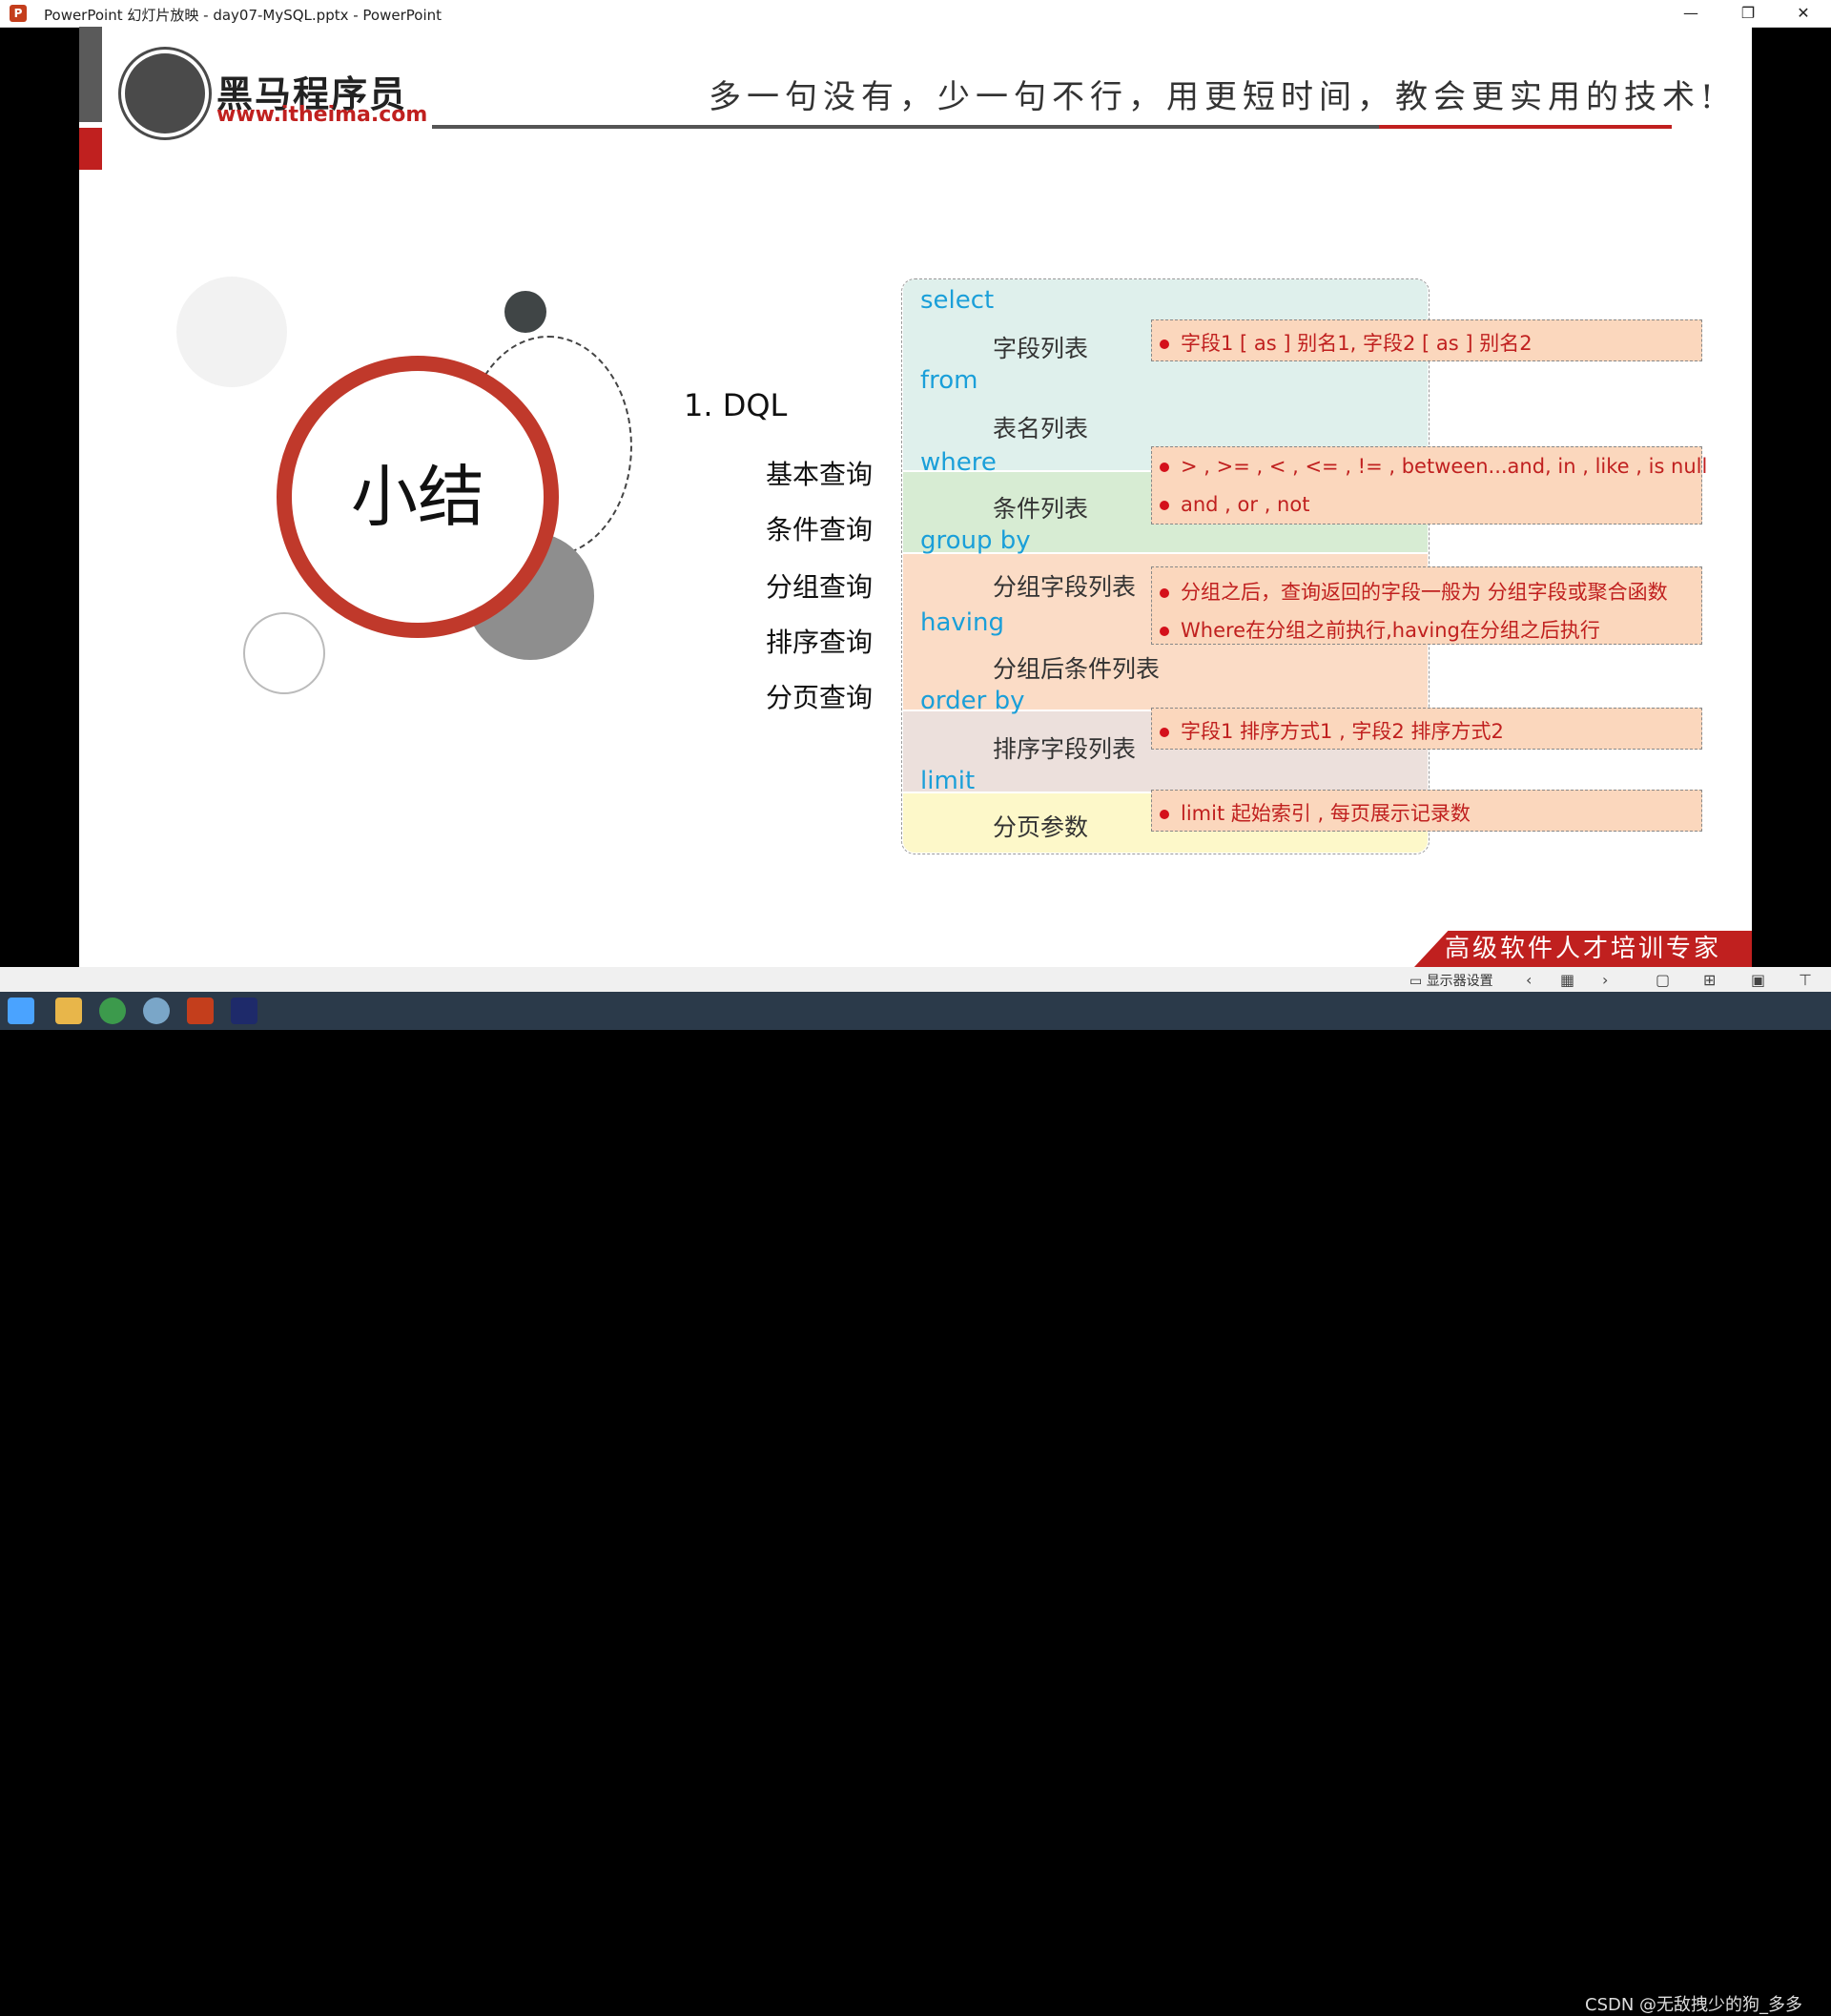 The image size is (1831, 2016). I want to click on slide-title: 小结, so click(417, 497).